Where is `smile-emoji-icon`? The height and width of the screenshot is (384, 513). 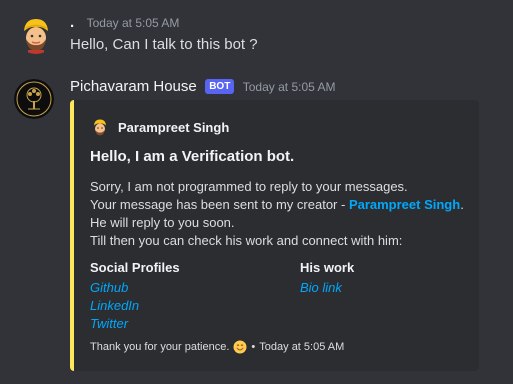 smile-emoji-icon is located at coordinates (240, 347).